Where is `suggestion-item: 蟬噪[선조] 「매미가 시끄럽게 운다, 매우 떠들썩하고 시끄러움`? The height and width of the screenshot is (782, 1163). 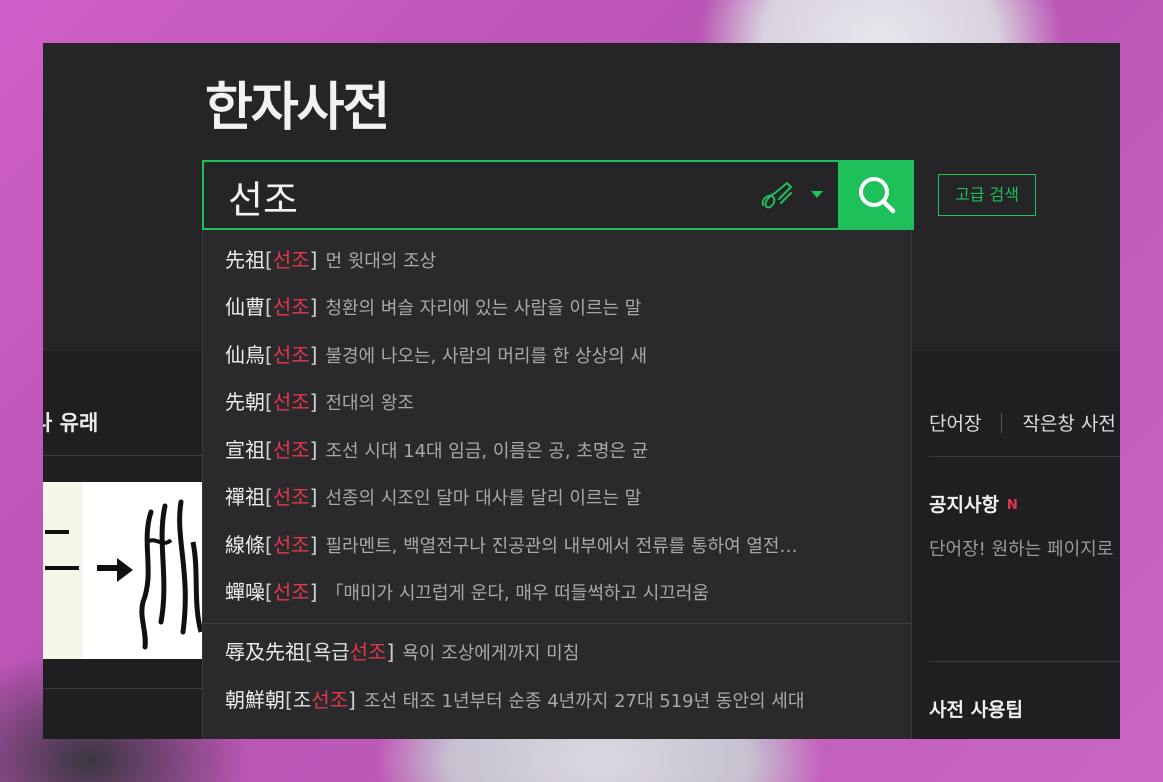 suggestion-item: 蟬噪[선조] 「매미가 시끄럽게 운다, 매우 떠들썩하고 시끄러움 is located at coordinates (467, 592).